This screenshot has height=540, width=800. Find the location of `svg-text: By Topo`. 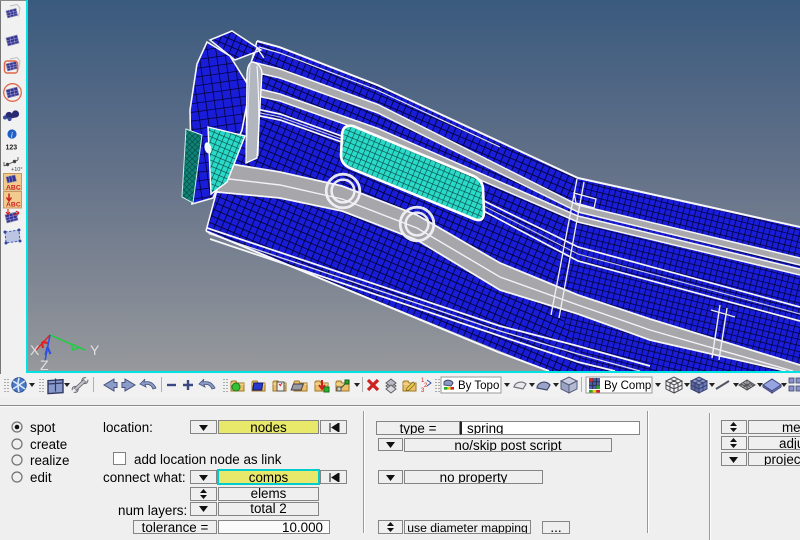

svg-text: By Topo is located at coordinates (478, 386).